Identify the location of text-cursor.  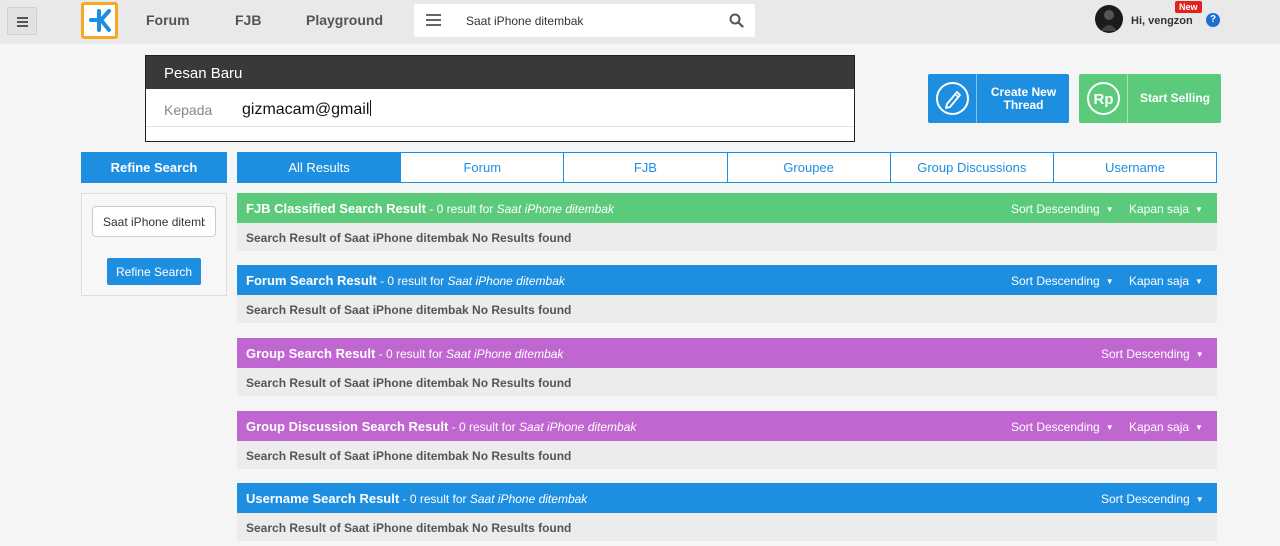
(371, 108).